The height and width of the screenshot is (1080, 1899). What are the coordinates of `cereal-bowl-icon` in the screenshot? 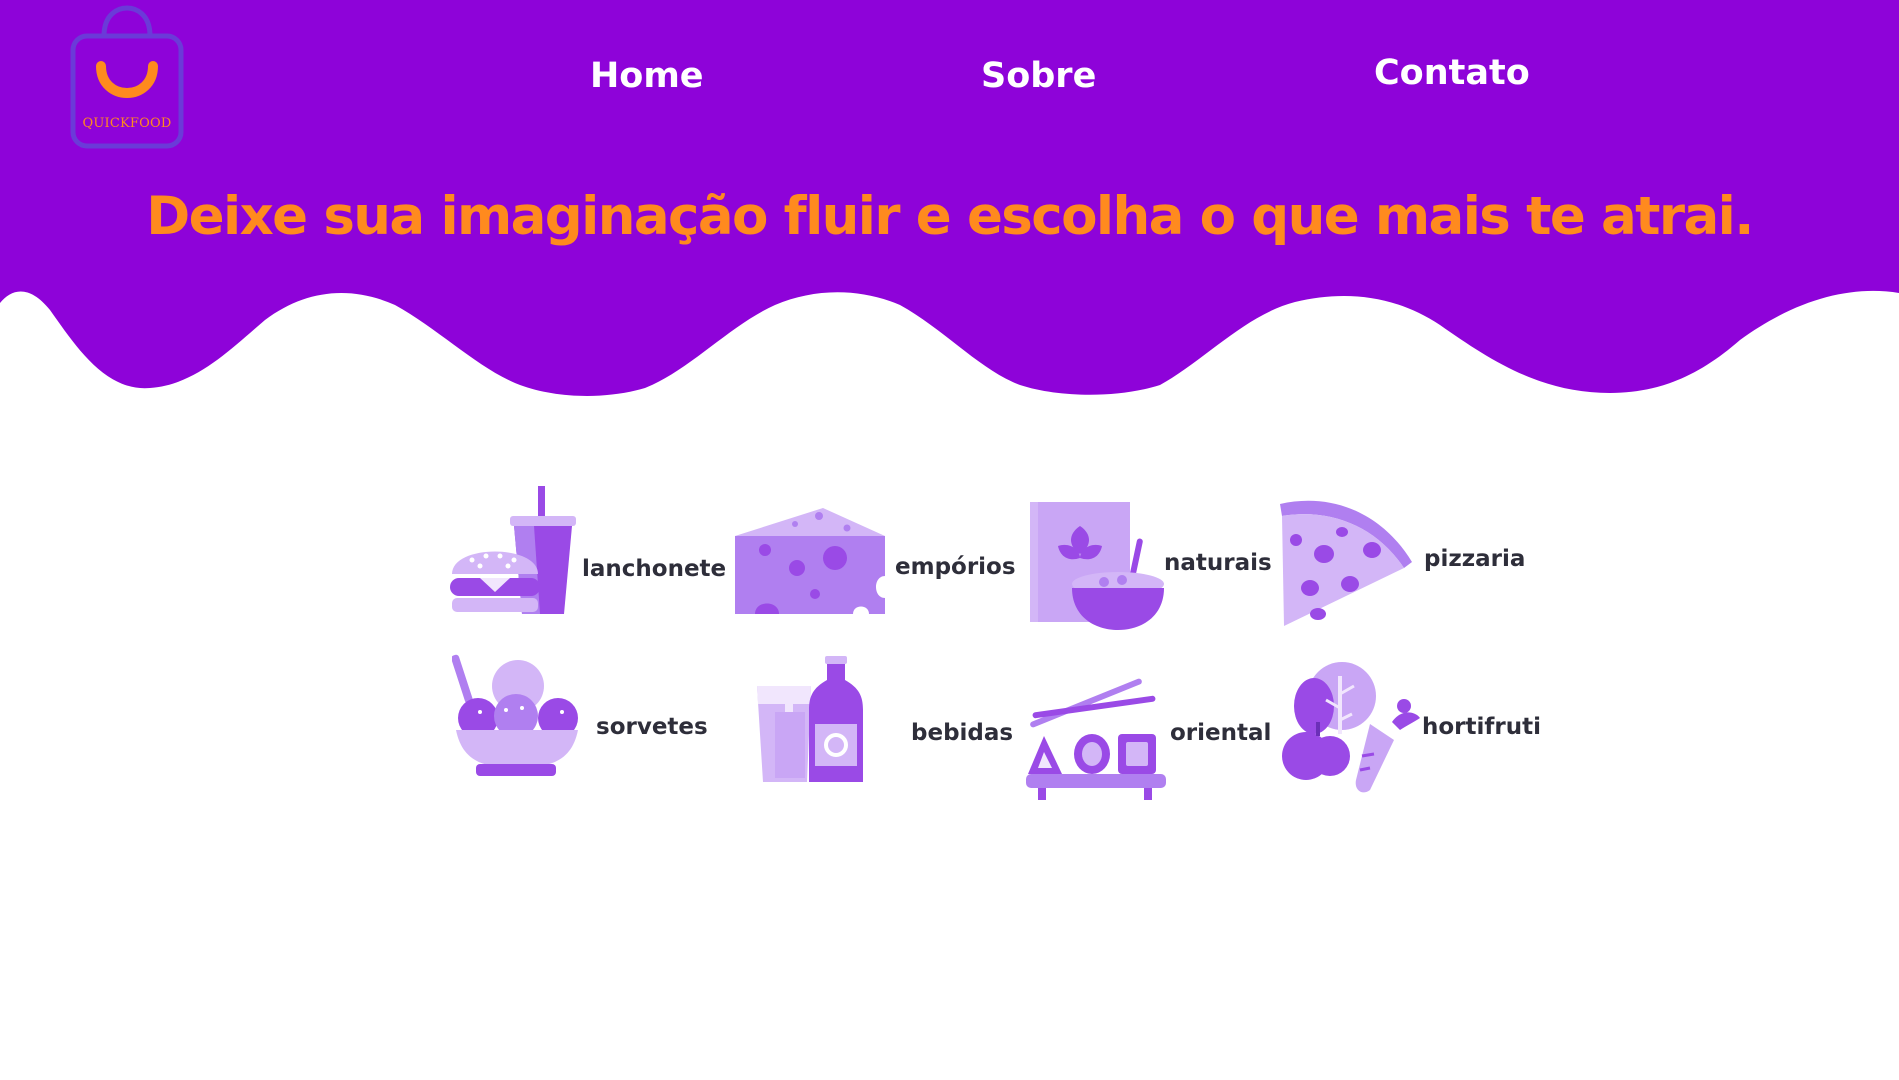 It's located at (1097, 566).